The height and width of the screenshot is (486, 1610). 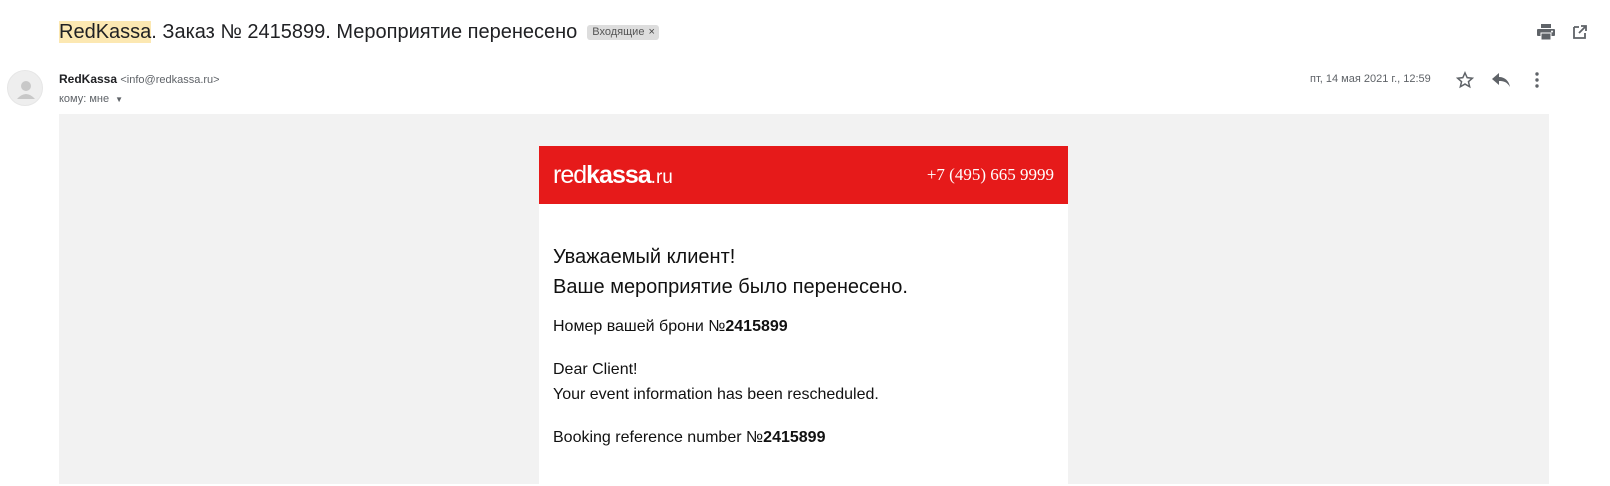 I want to click on print-icon, so click(x=1546, y=32).